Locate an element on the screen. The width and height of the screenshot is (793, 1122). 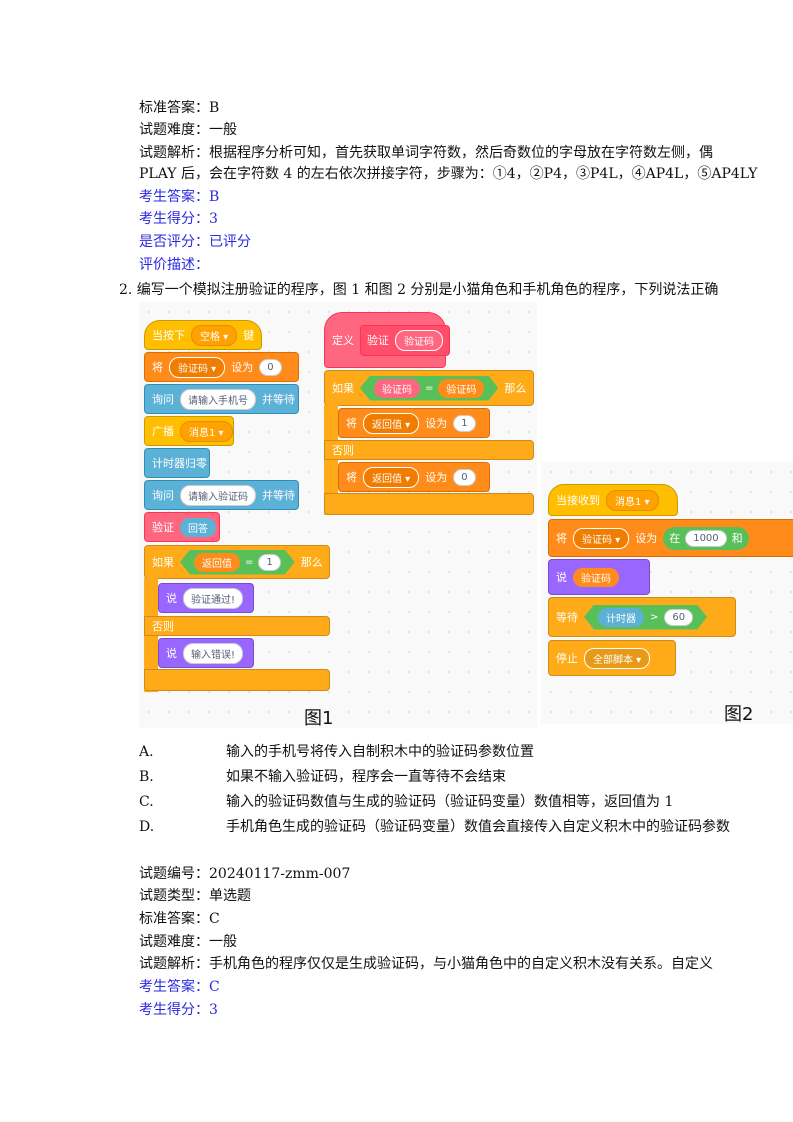
random-operator: 在 1000 和 is located at coordinates (706, 538).